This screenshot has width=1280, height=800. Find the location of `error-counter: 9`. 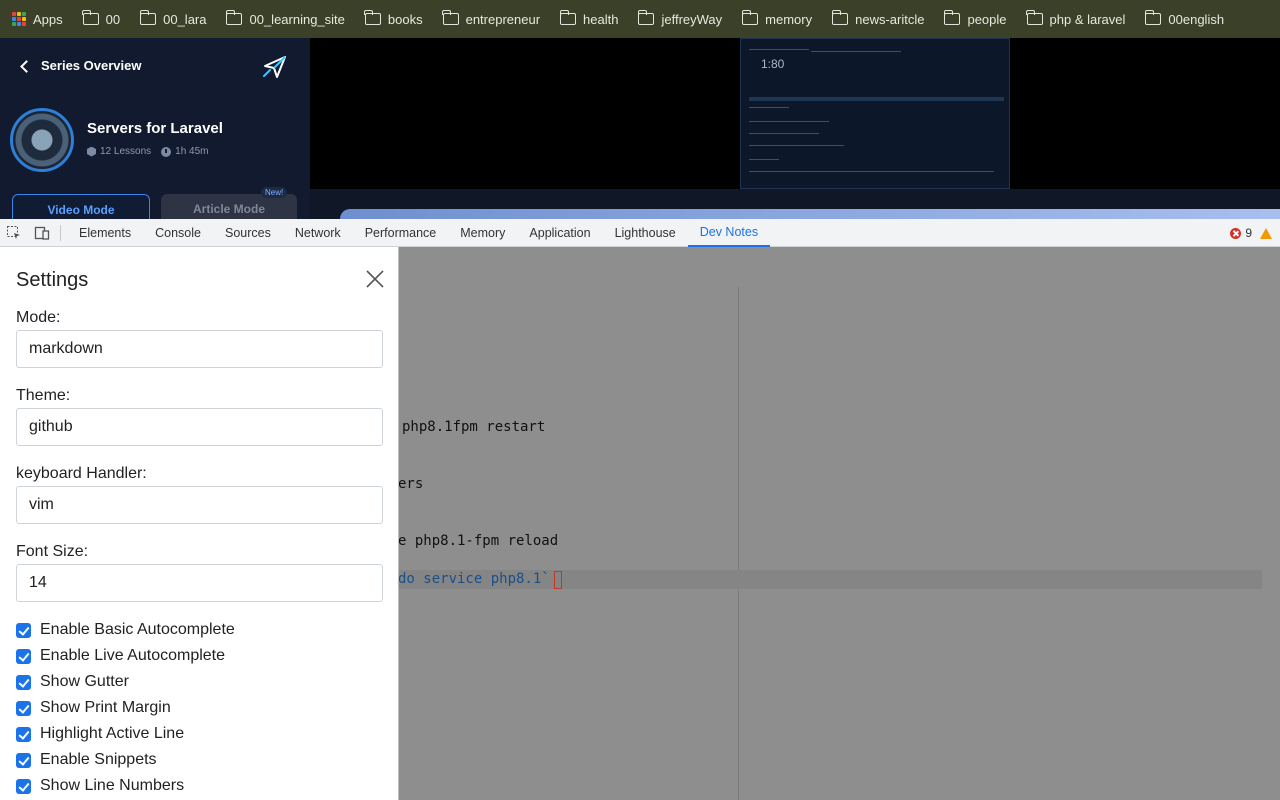

error-counter: 9 is located at coordinates (1251, 233).